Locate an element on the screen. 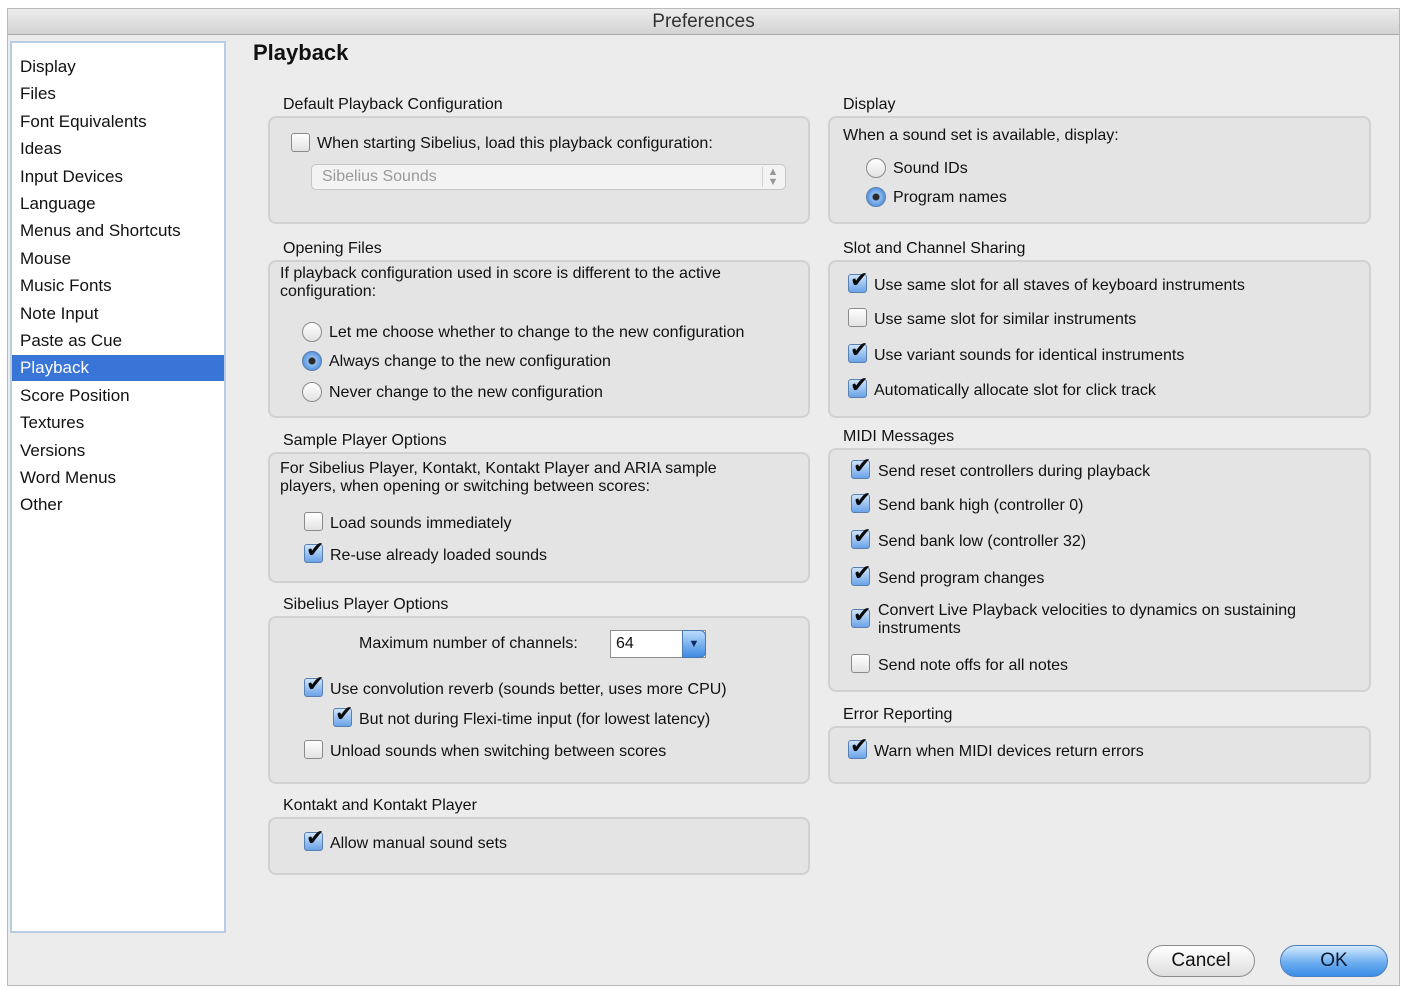 The height and width of the screenshot is (990, 1404). let-me-choose-radio is located at coordinates (312, 332).